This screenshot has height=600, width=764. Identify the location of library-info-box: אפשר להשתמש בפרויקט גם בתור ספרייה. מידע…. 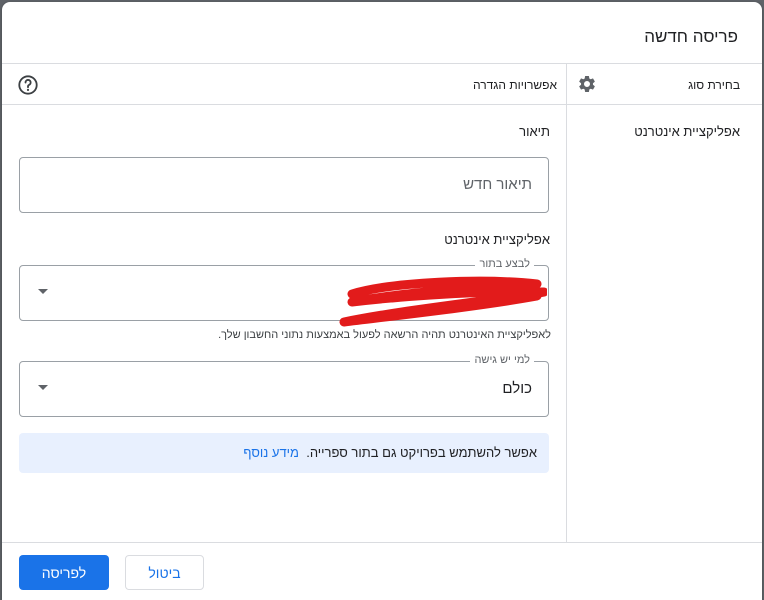
(284, 453).